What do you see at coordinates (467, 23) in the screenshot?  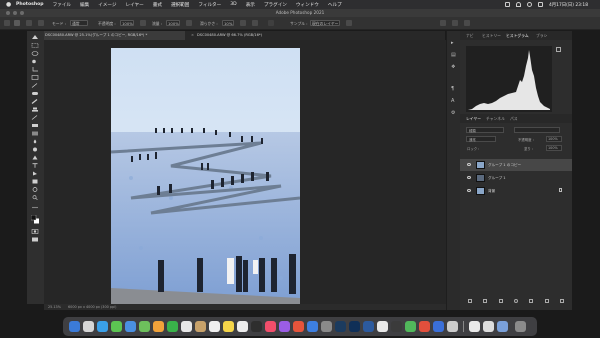 I see `share-icon` at bounding box center [467, 23].